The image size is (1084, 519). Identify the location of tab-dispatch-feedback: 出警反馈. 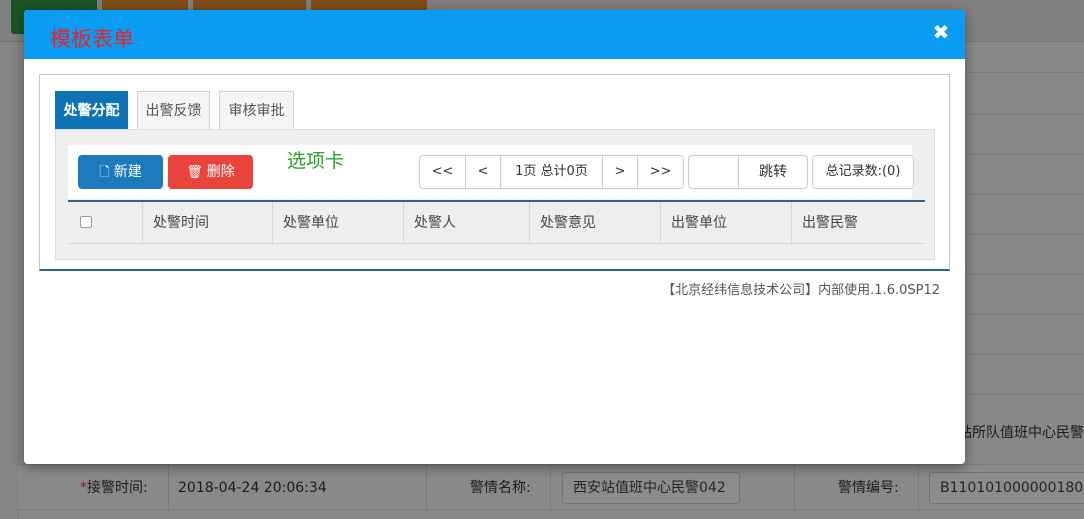
(173, 110).